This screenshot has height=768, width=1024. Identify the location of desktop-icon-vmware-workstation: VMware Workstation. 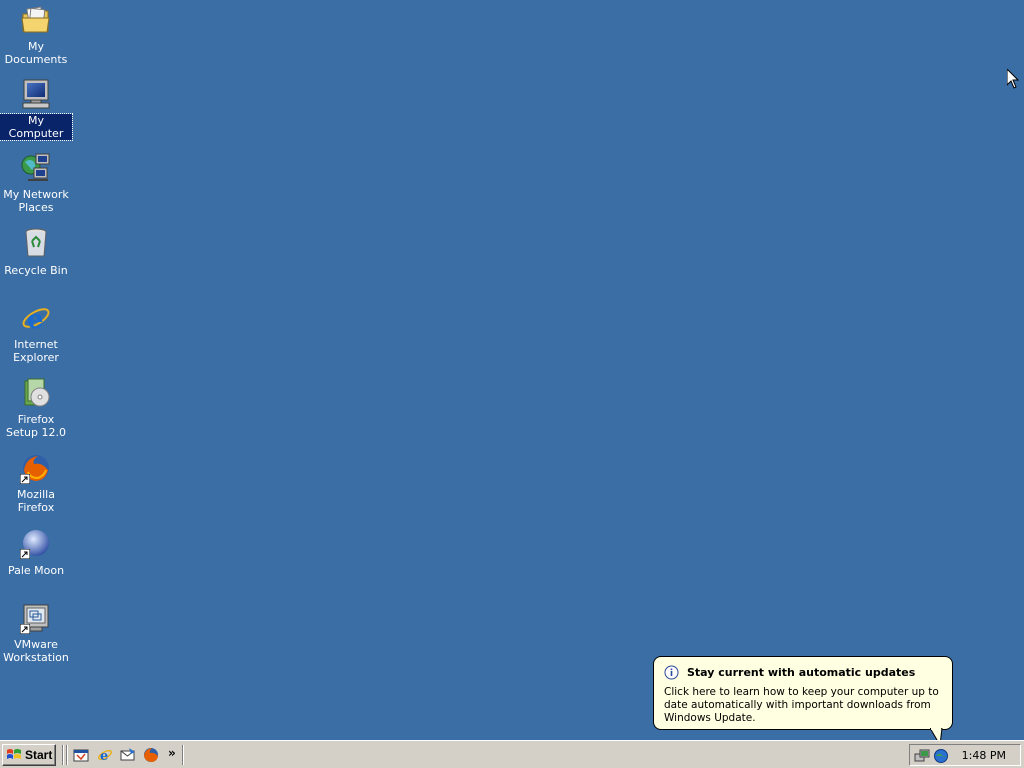
(36, 633).